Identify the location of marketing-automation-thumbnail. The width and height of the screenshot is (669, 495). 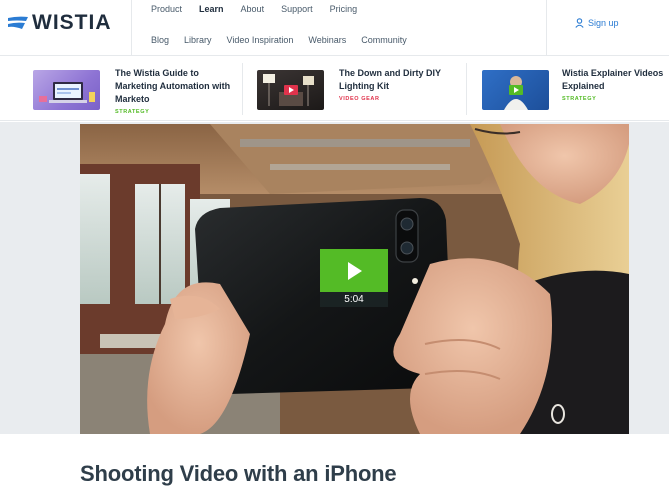
(66, 90).